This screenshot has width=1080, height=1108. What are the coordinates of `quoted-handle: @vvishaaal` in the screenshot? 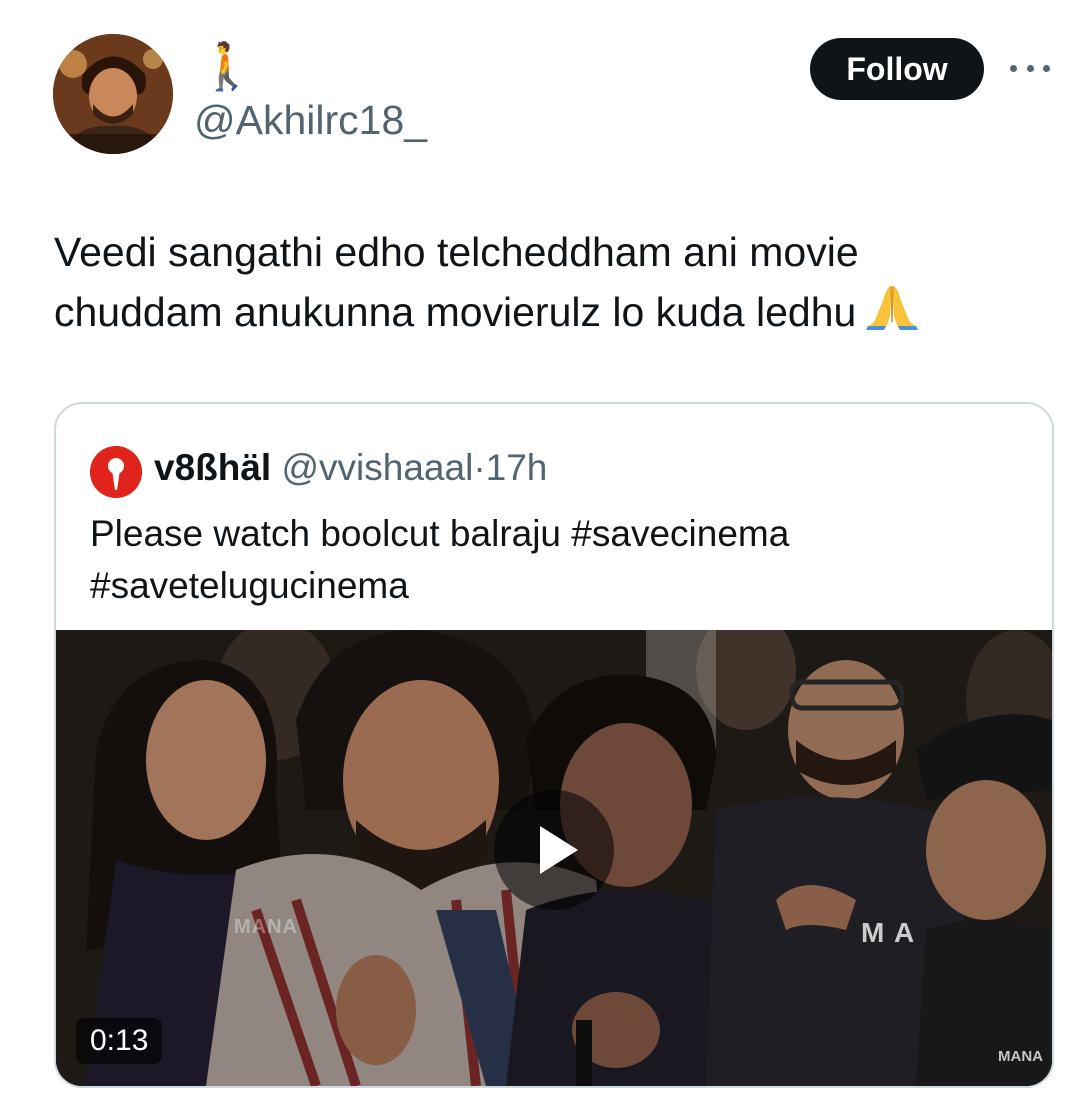 It's located at (378, 467).